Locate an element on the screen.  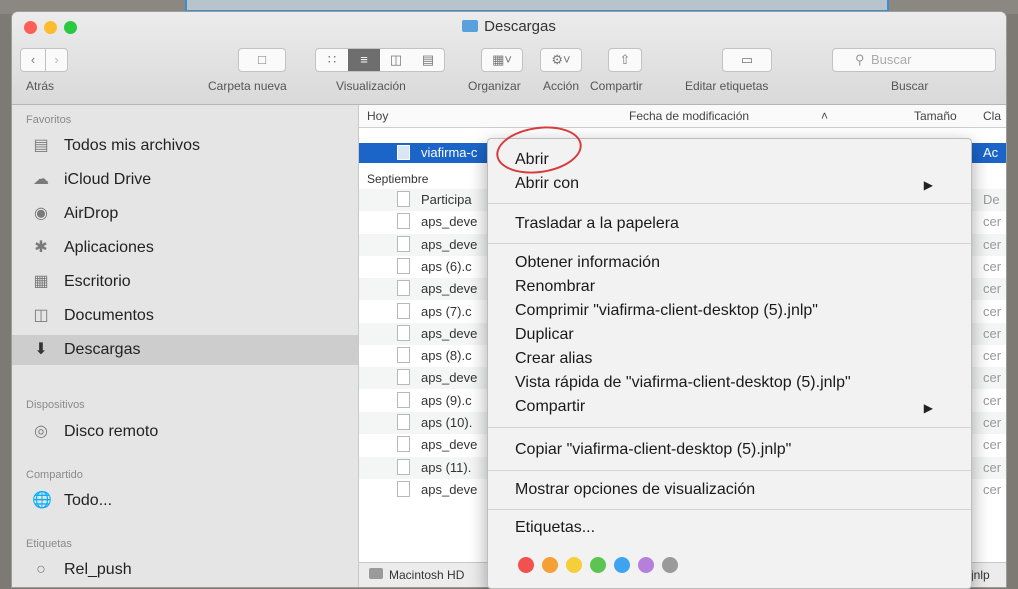
path-bar-drive: Macintosh HD is located at coordinates (426, 575).